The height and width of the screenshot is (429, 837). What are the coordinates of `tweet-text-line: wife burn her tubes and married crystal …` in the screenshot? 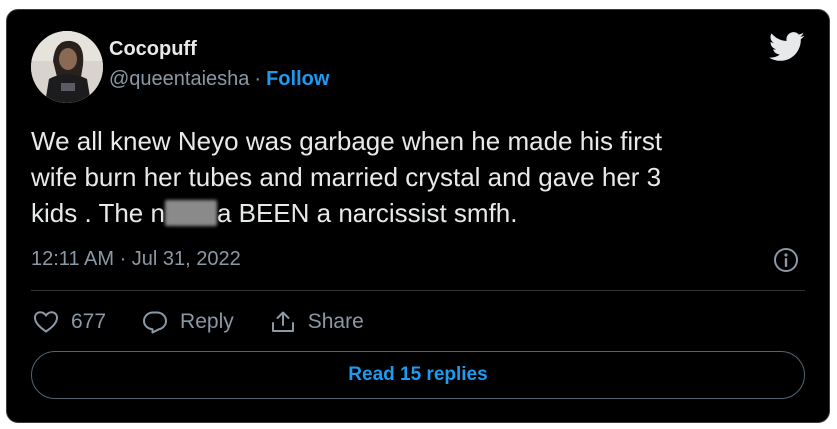 It's located at (346, 177).